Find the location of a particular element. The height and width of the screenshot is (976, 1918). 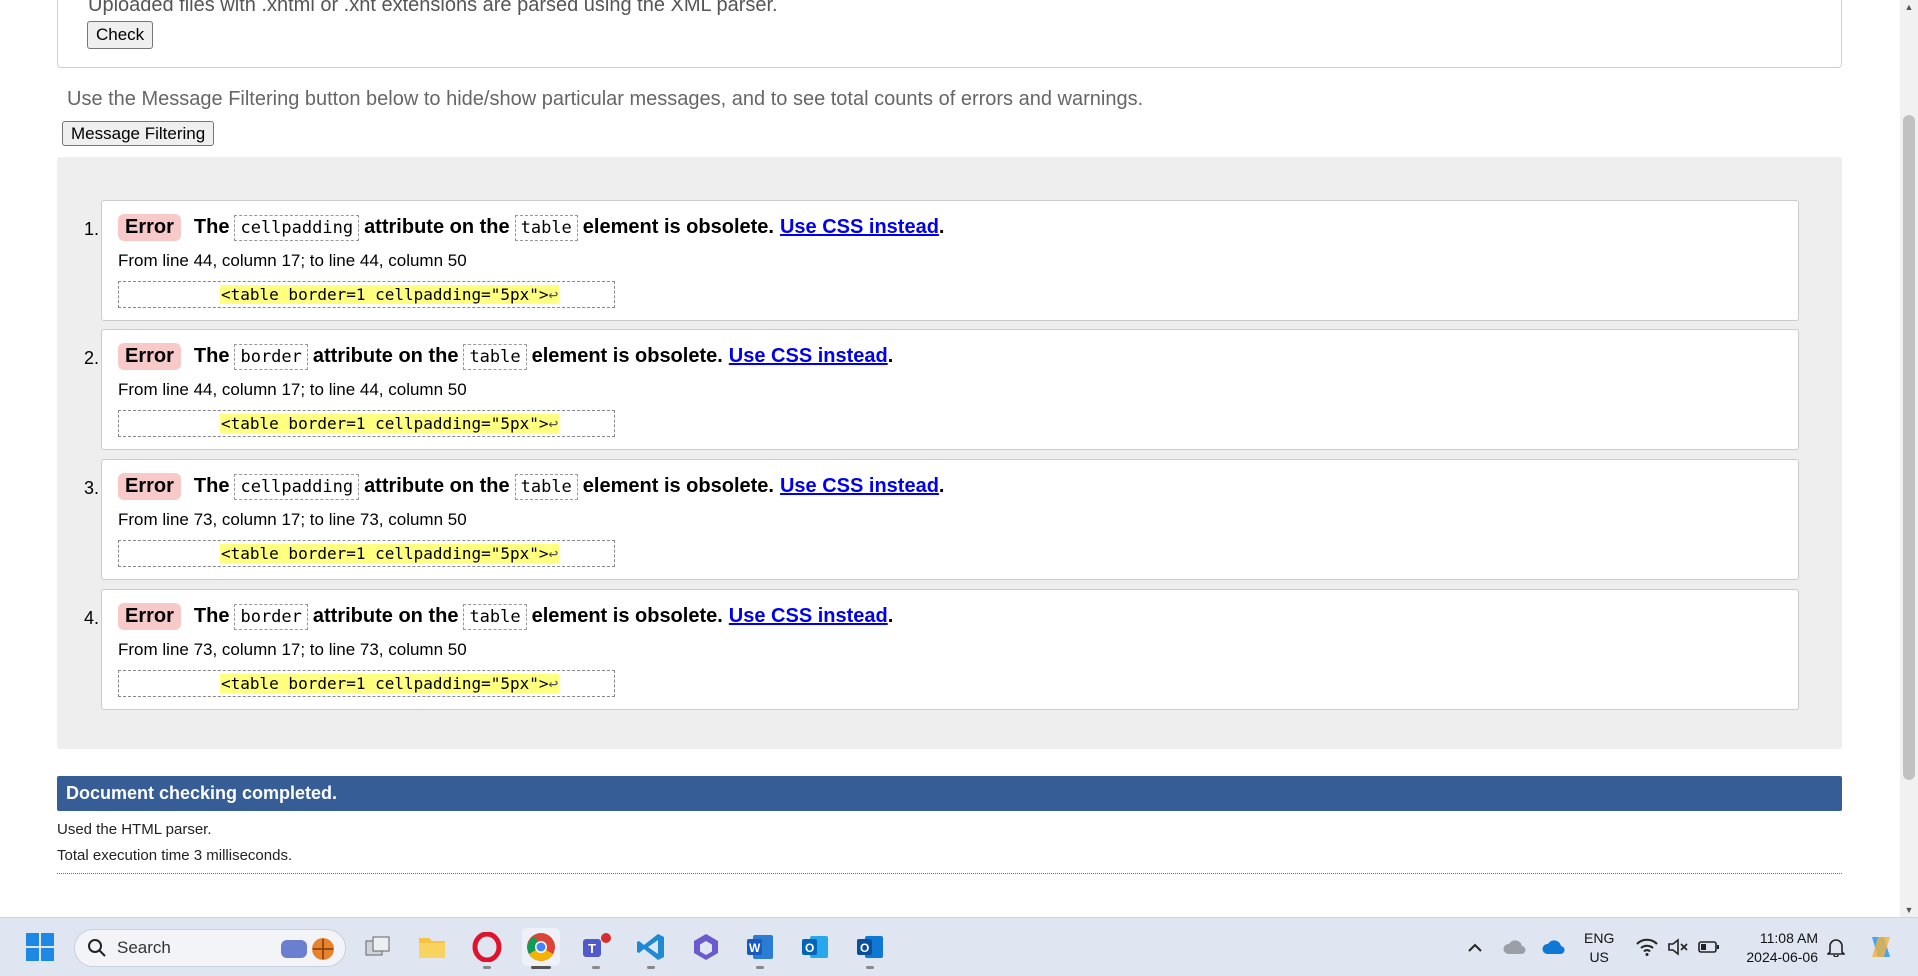

message-filtering-button: Message Filtering is located at coordinates (138, 133).